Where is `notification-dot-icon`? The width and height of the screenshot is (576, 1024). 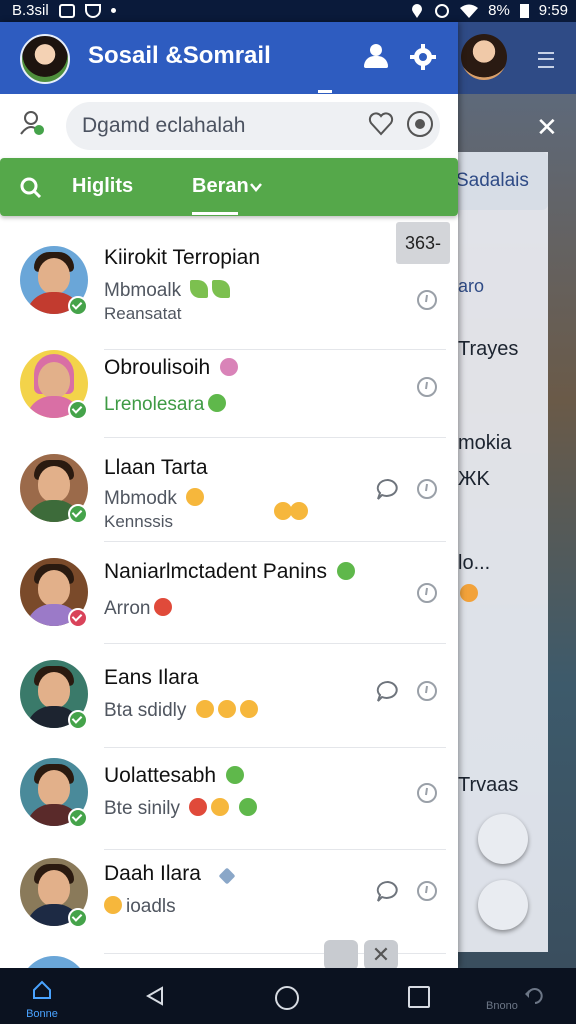 notification-dot-icon is located at coordinates (113, 10).